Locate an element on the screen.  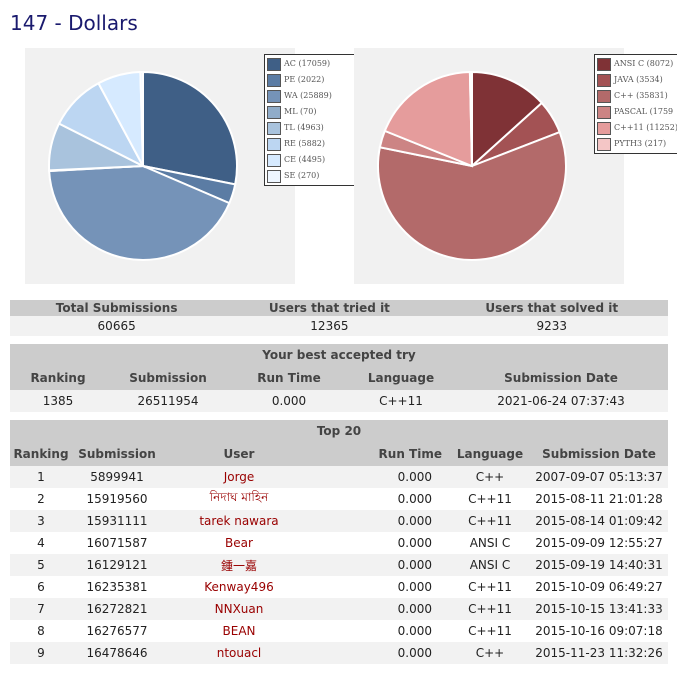
best-language: C++11 is located at coordinates (401, 401).